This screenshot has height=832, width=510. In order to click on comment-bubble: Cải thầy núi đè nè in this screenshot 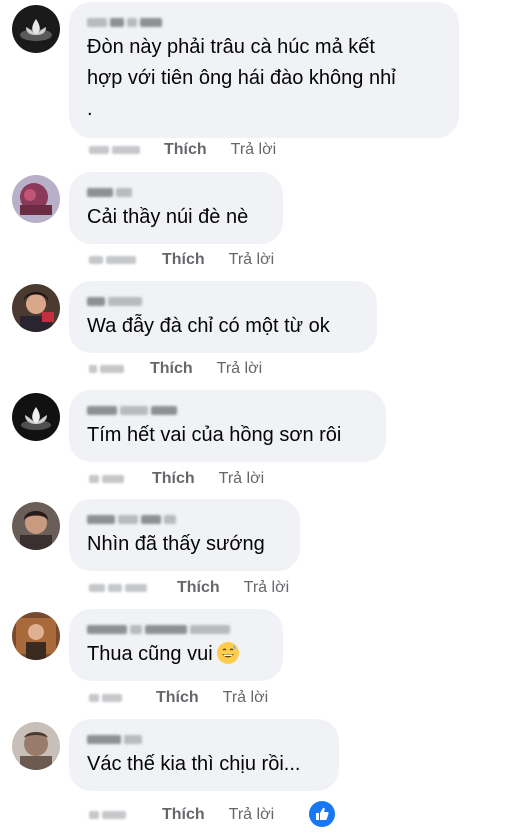, I will do `click(176, 208)`.